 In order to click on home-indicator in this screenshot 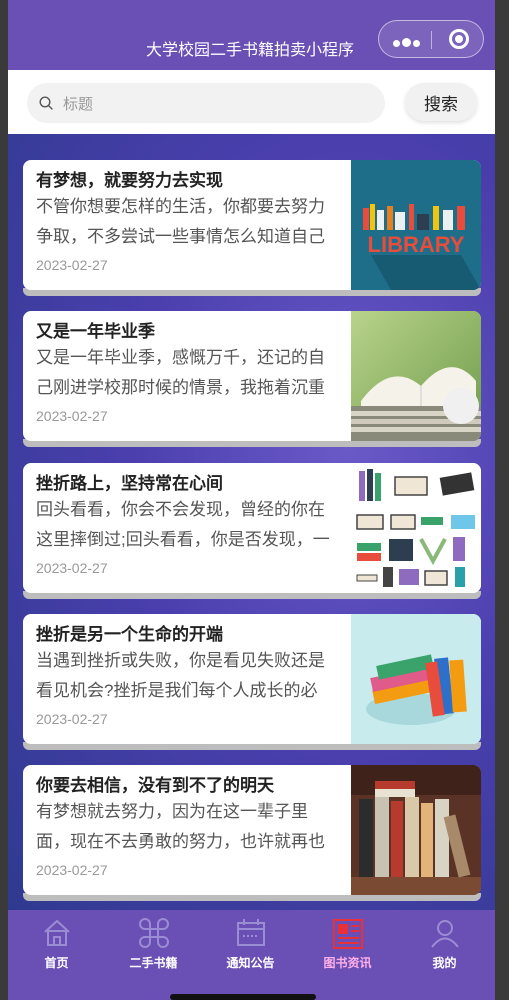, I will do `click(243, 997)`.